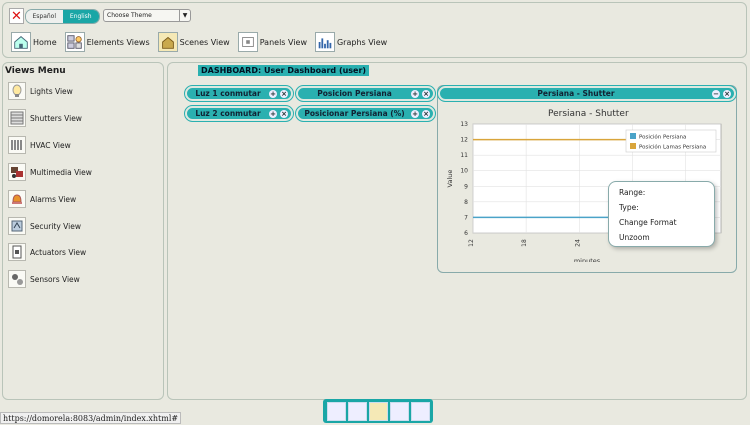  Describe the element at coordinates (283, 42) in the screenshot. I see `nav-panels-label: Panels View` at that location.